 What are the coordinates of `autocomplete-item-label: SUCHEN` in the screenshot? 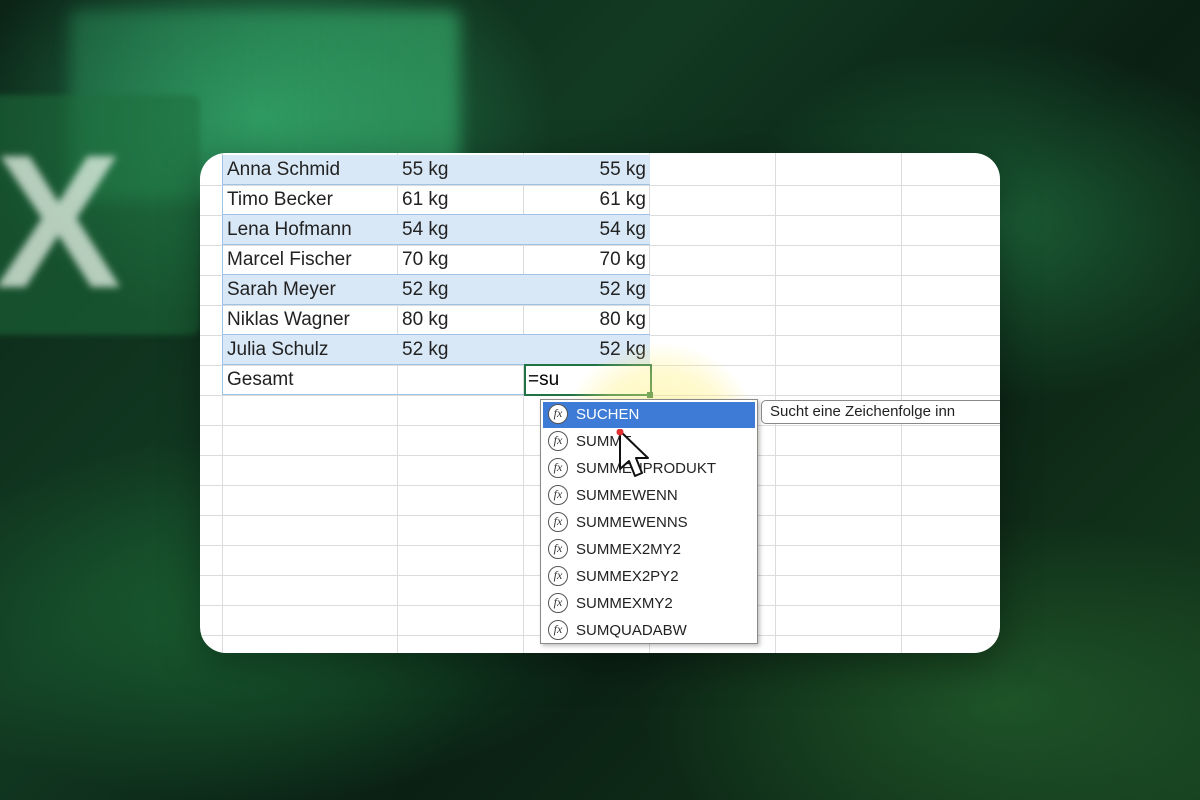 It's located at (608, 414).